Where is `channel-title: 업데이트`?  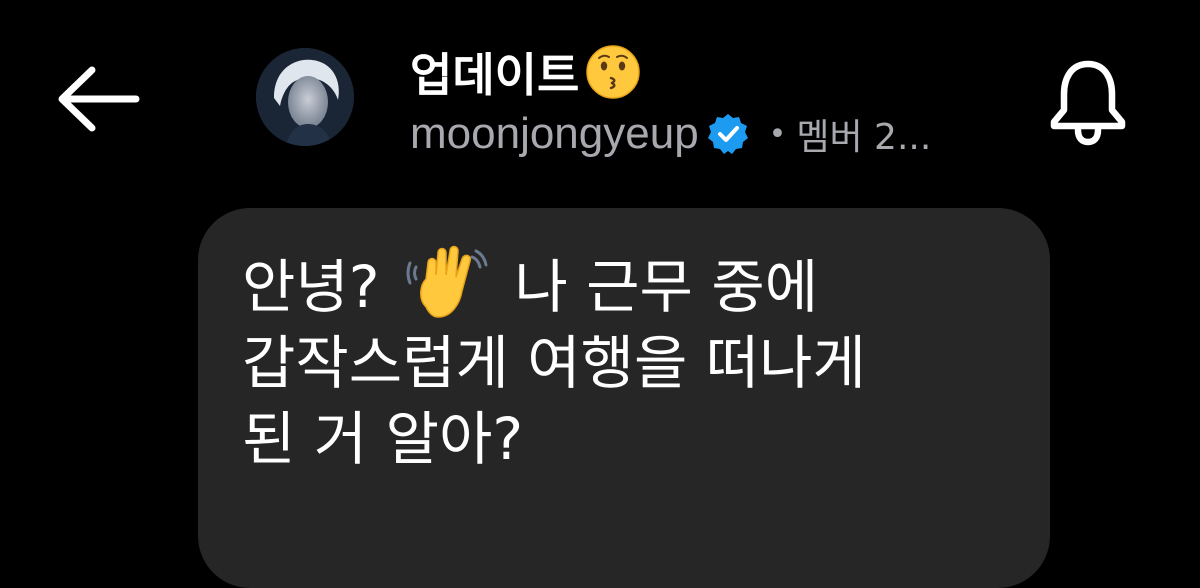
channel-title: 업데이트 is located at coordinates (525, 72).